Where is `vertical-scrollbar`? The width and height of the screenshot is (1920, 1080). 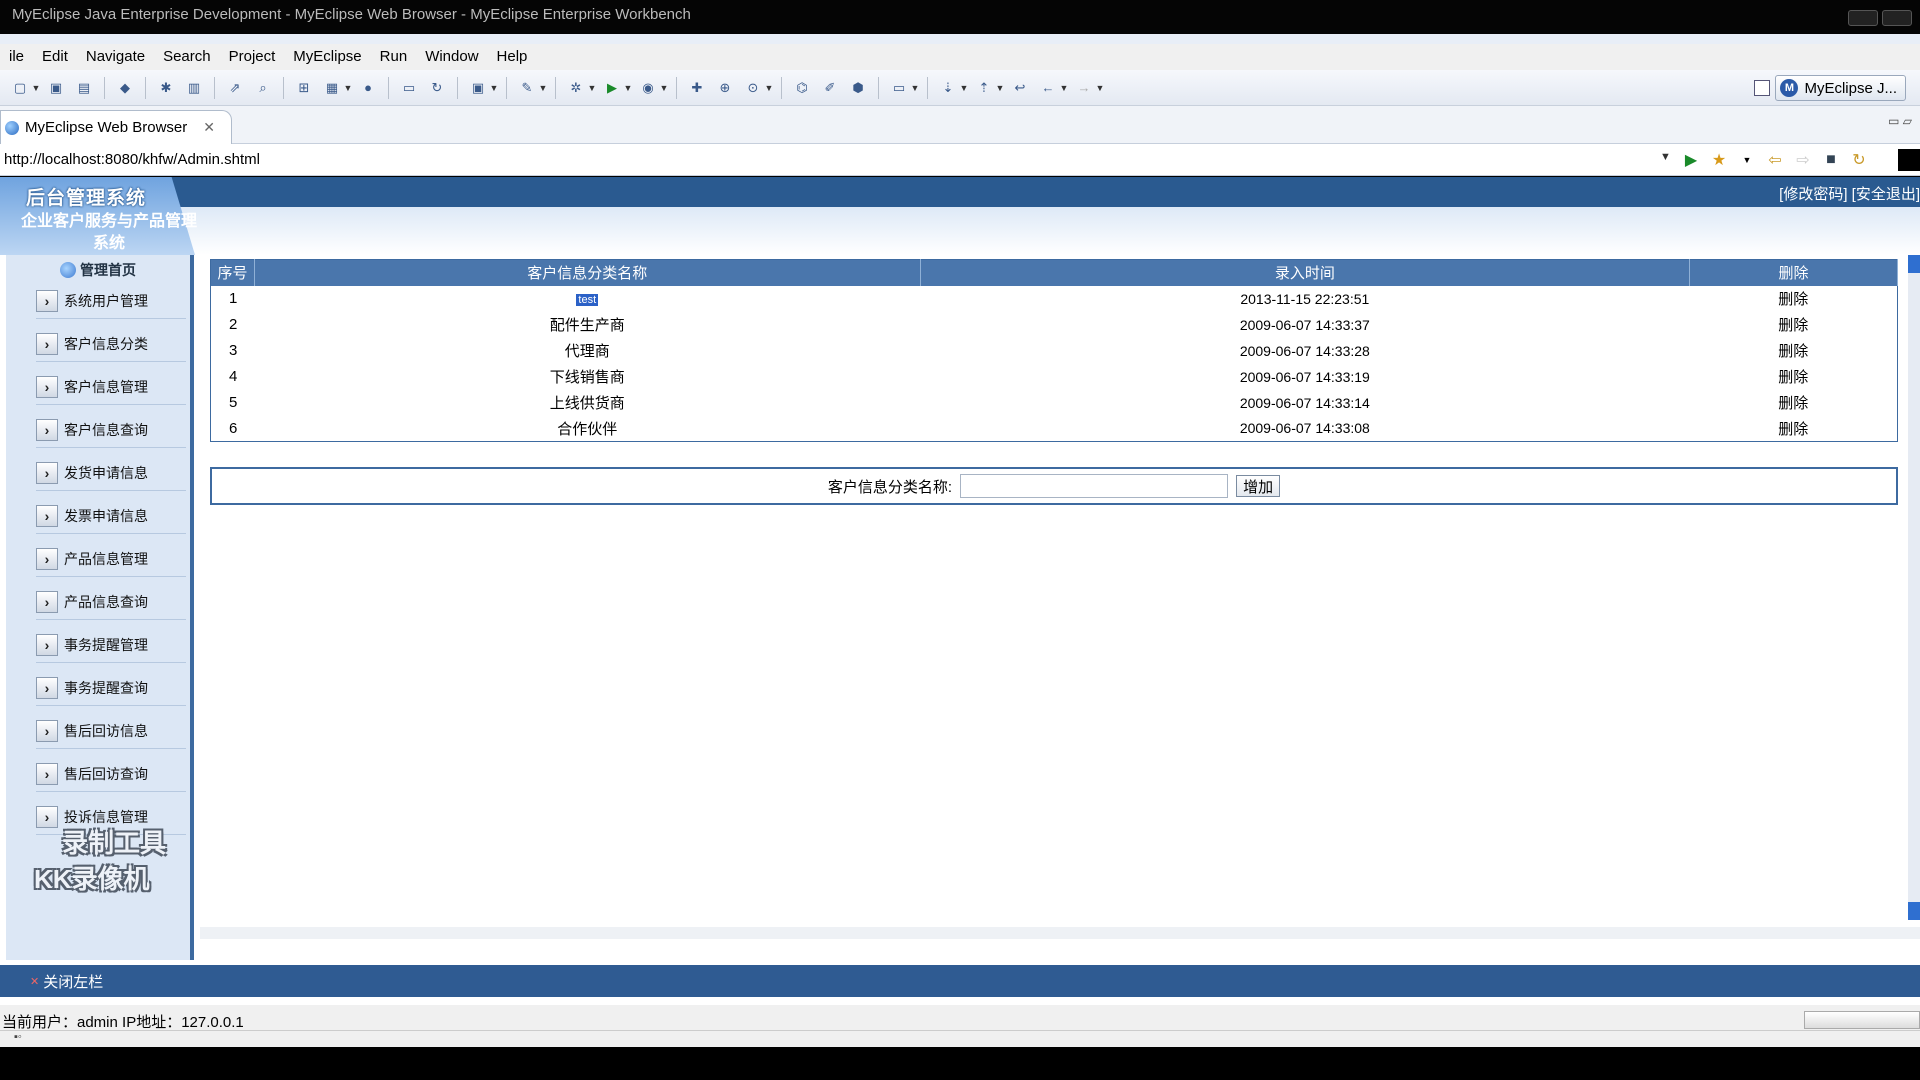
vertical-scrollbar is located at coordinates (1914, 587).